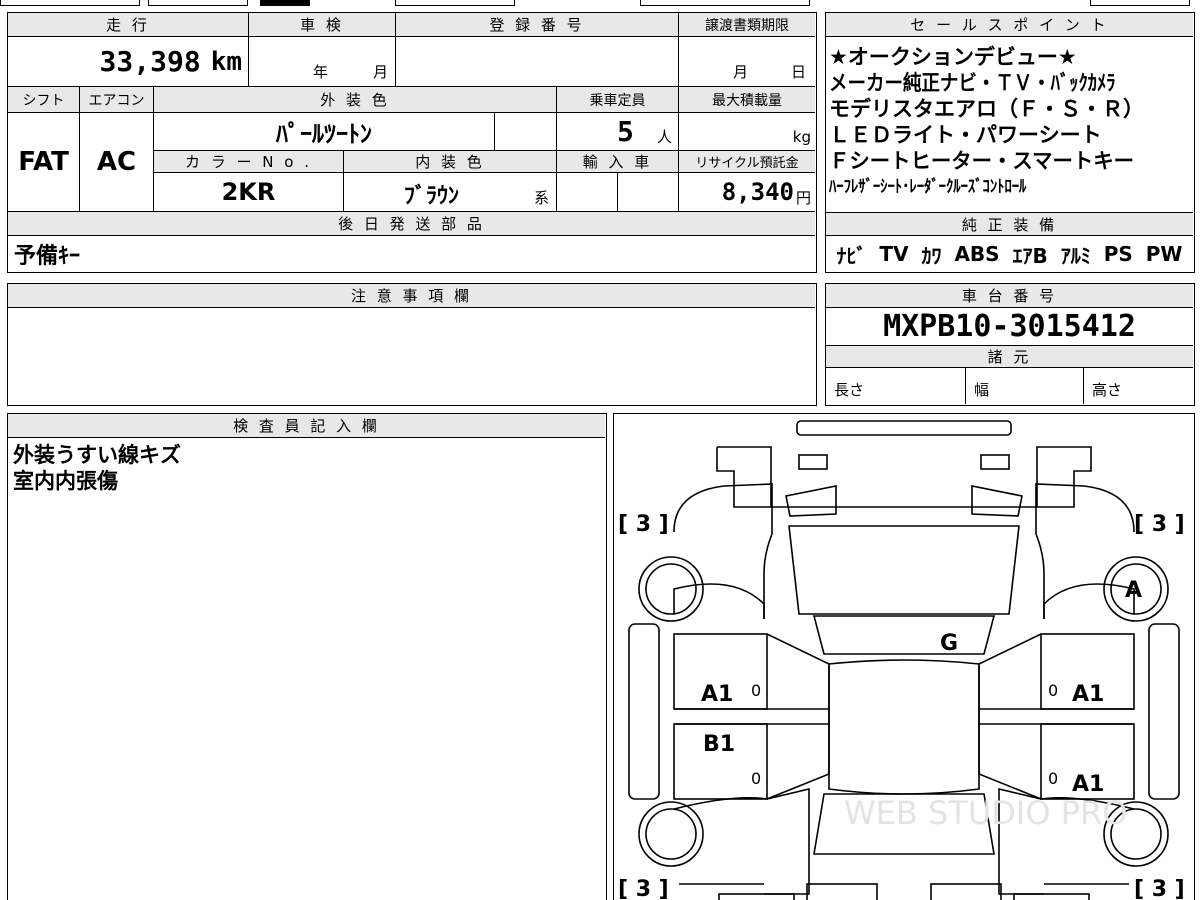 This screenshot has height=900, width=1200. Describe the element at coordinates (537, 62) in the screenshot. I see `registration-cell` at that location.